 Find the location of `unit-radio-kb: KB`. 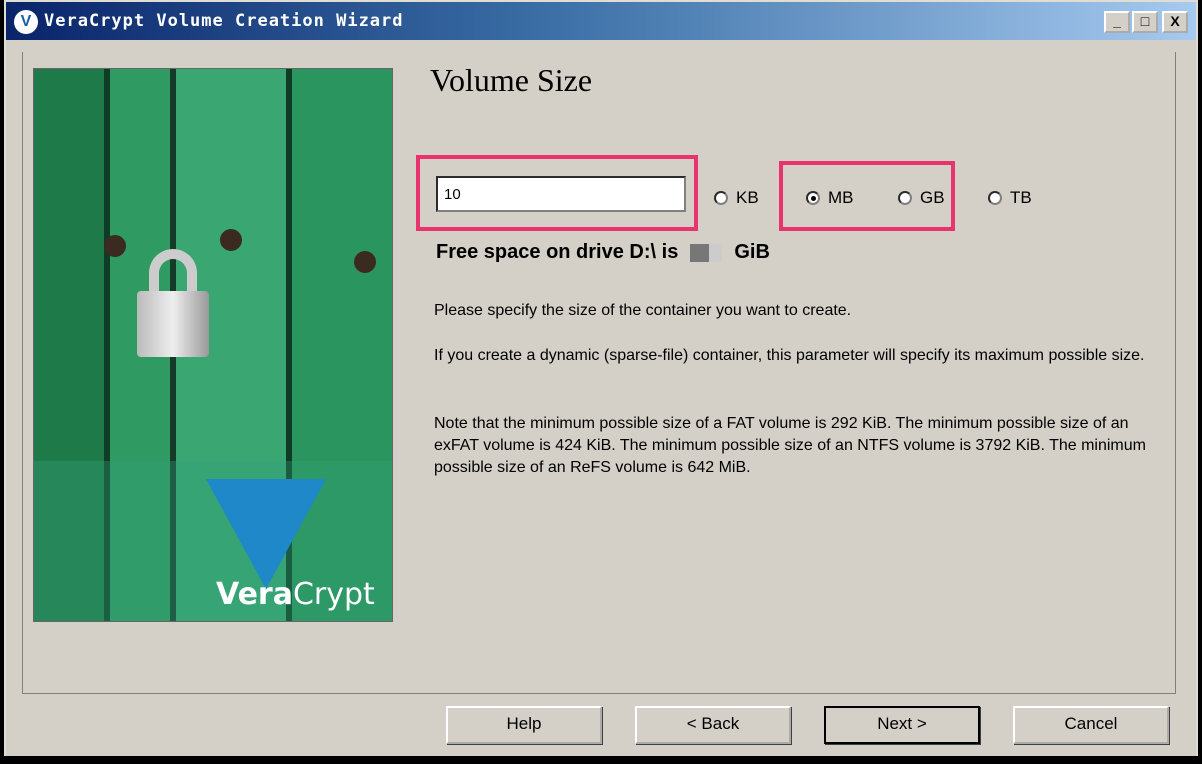

unit-radio-kb: KB is located at coordinates (736, 198).